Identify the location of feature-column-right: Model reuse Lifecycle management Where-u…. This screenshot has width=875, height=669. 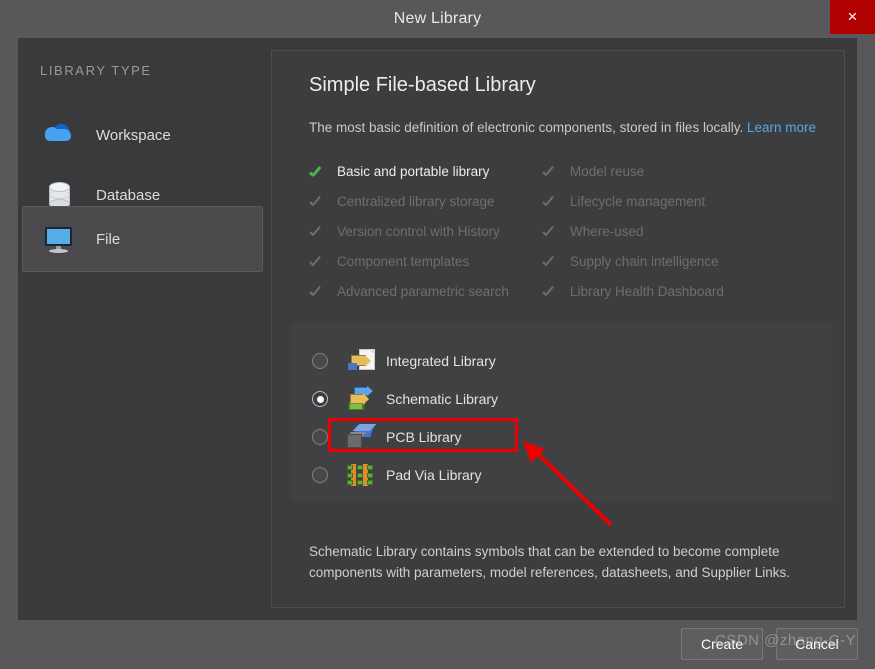
(653, 231).